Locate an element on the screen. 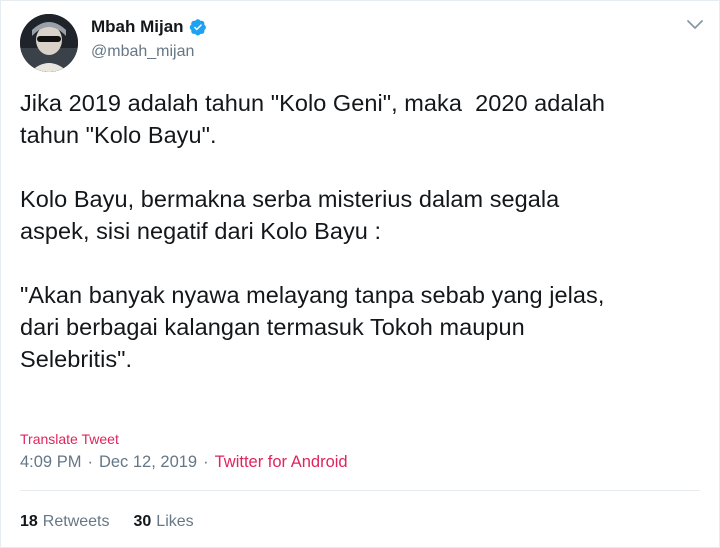  tweet-stats: 18 Retweets 30 Likes is located at coordinates (119, 522).